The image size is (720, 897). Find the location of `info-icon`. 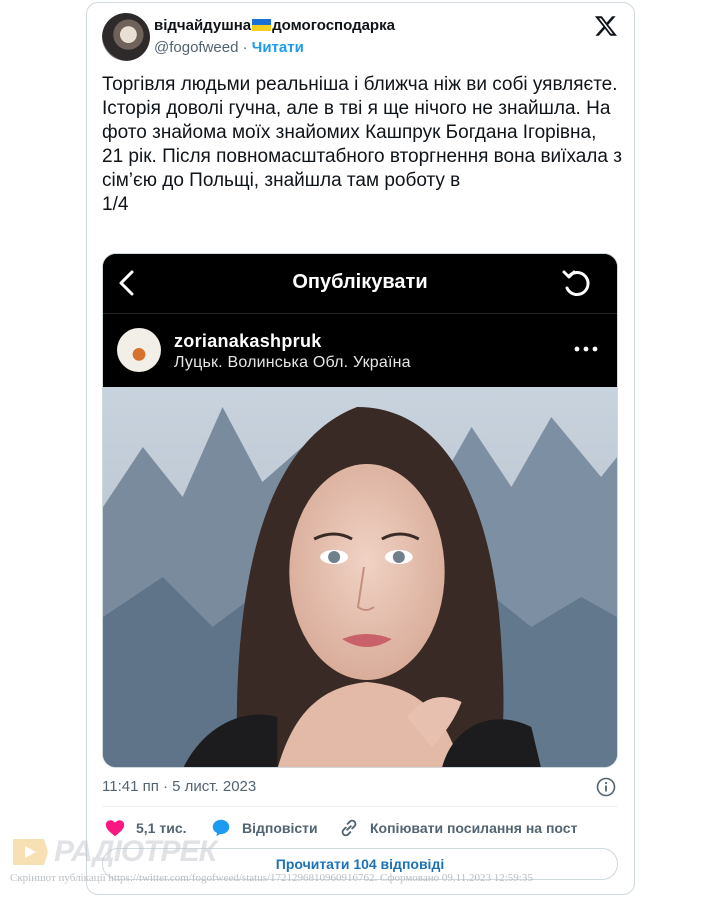

info-icon is located at coordinates (606, 787).